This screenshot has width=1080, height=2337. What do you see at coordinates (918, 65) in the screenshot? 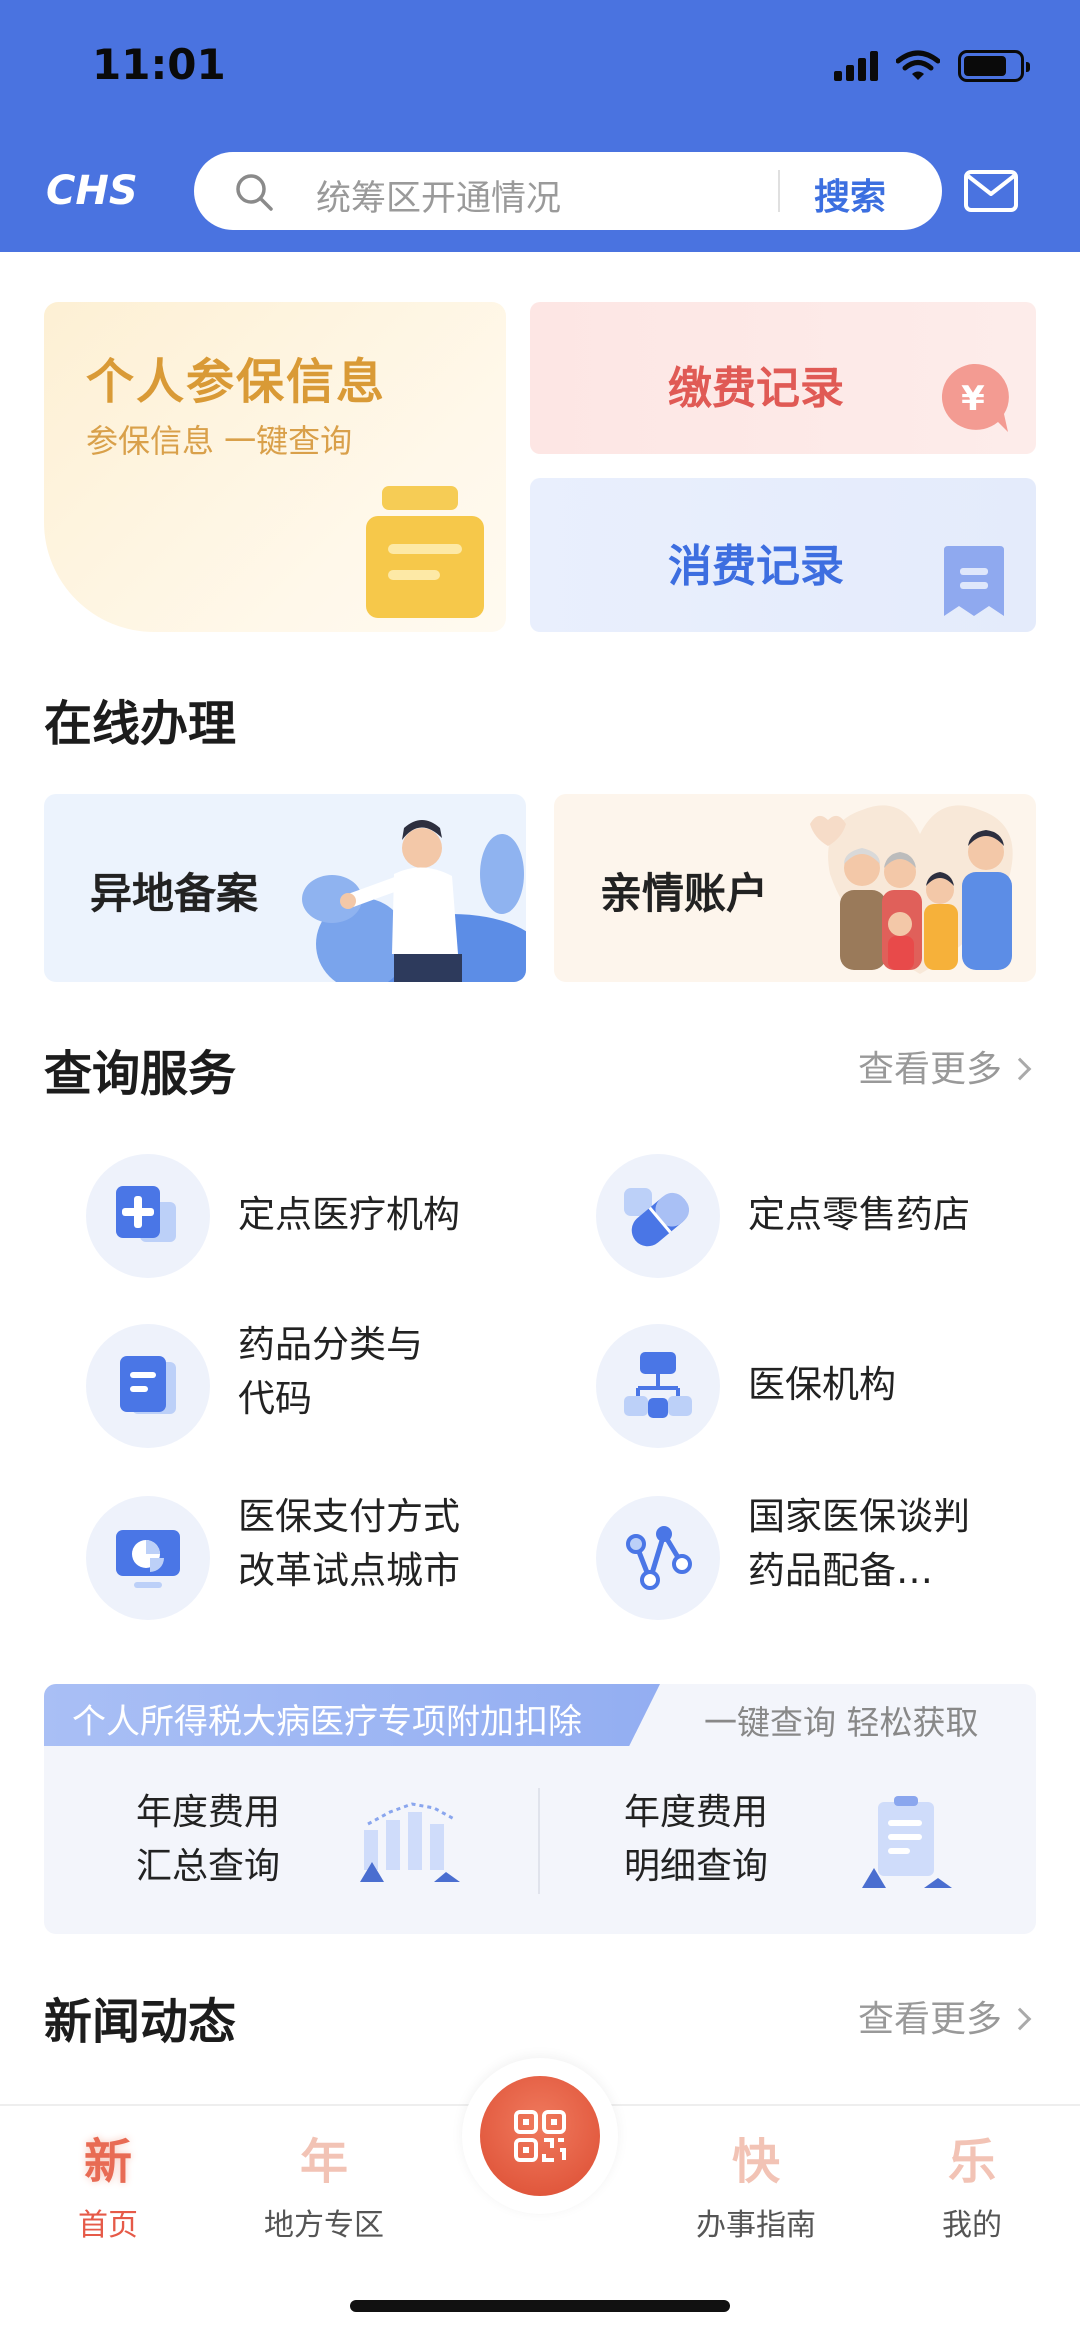
I see `wifi-icon` at bounding box center [918, 65].